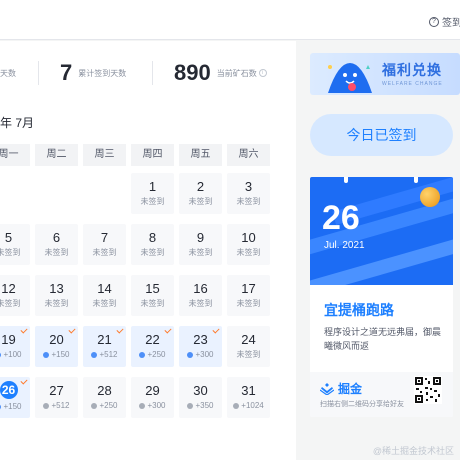  Describe the element at coordinates (12, 354) in the screenshot. I see `day-status-text: +100` at that location.